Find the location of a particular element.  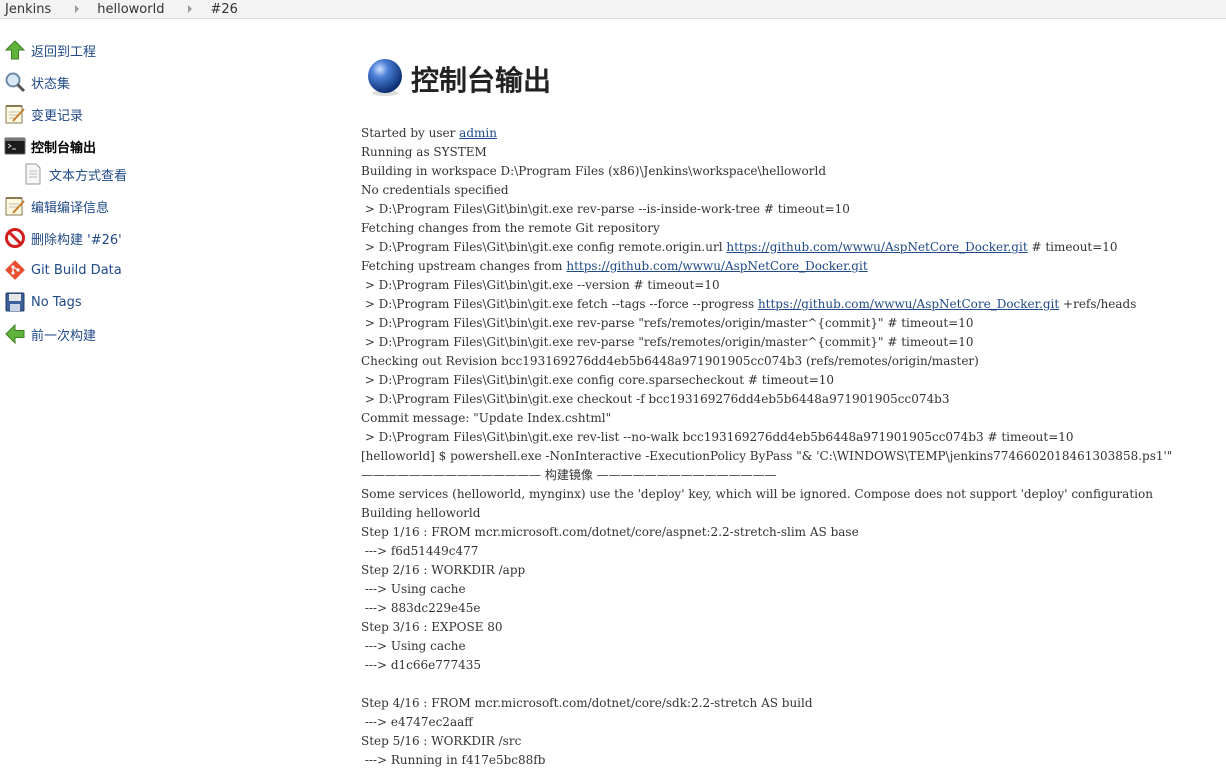

sidebar-item-label: 文本方式查看 is located at coordinates (88, 176).